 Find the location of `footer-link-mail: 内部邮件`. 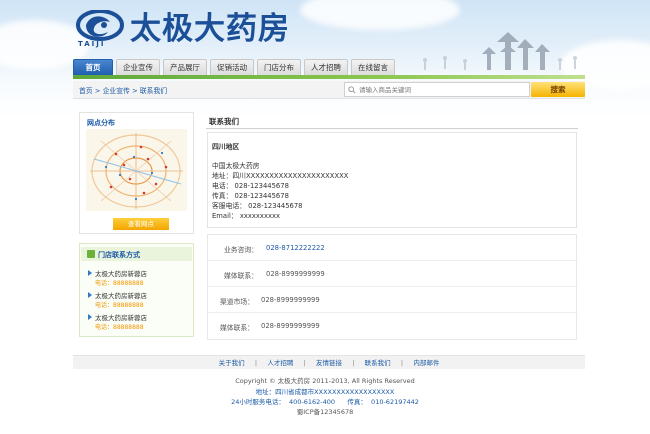

footer-link-mail: 内部邮件 is located at coordinates (426, 363).